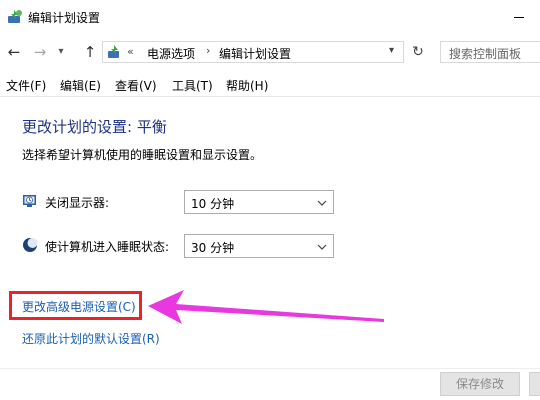 The height and width of the screenshot is (400, 540). Describe the element at coordinates (391, 50) in the screenshot. I see `address-dropdown-button: ▾` at that location.